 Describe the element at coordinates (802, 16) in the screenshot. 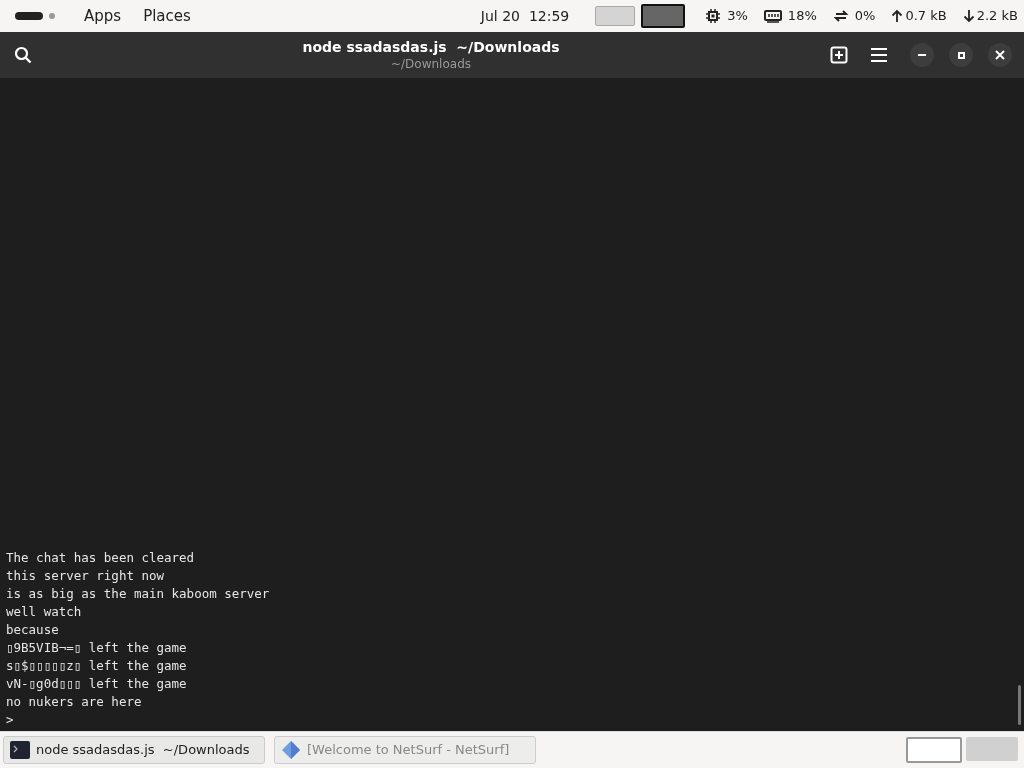

I see `indicator-value: 18%` at that location.